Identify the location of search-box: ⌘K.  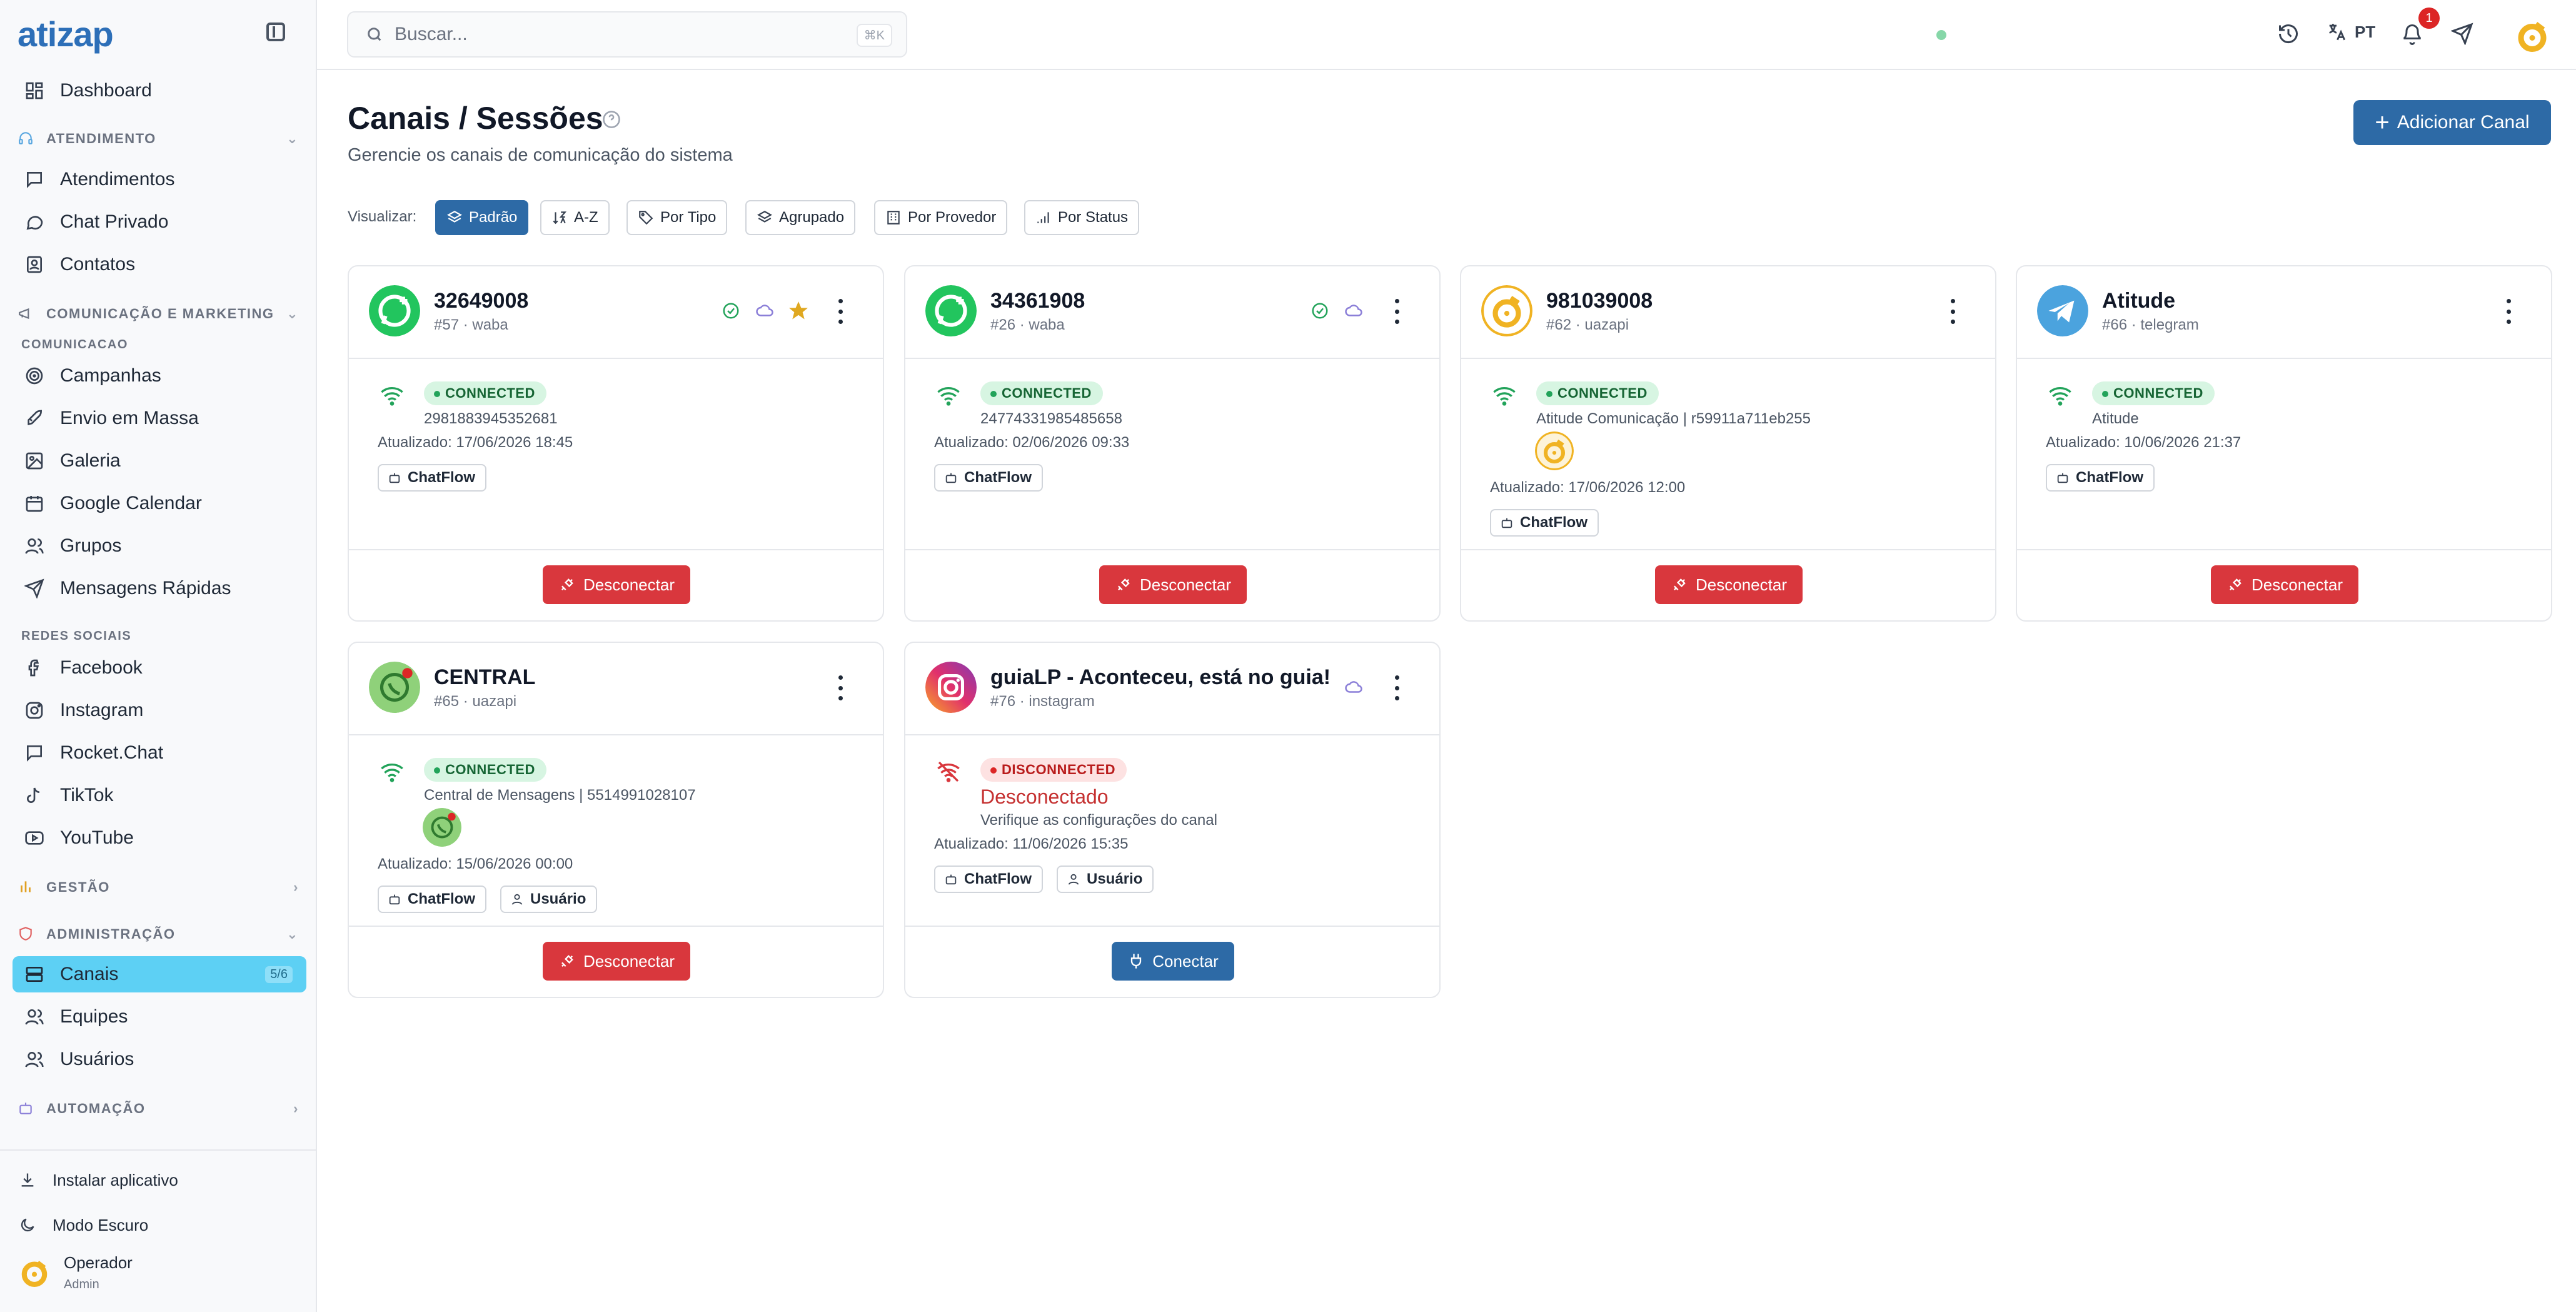
(627, 35).